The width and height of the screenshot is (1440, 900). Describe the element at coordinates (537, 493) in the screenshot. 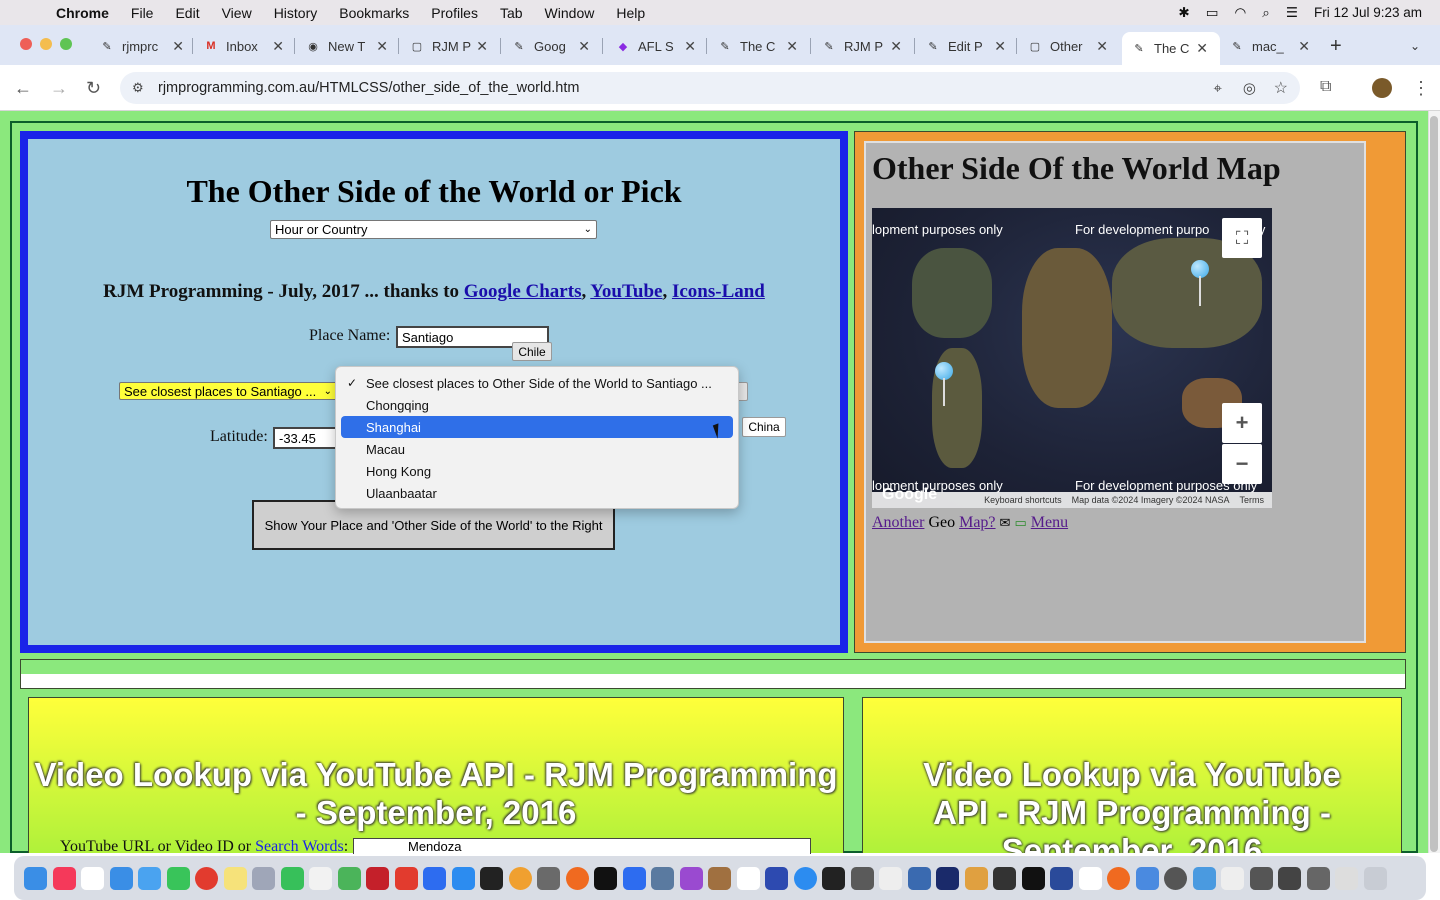

I see `dropdown-option: Ulaanbaatar` at that location.